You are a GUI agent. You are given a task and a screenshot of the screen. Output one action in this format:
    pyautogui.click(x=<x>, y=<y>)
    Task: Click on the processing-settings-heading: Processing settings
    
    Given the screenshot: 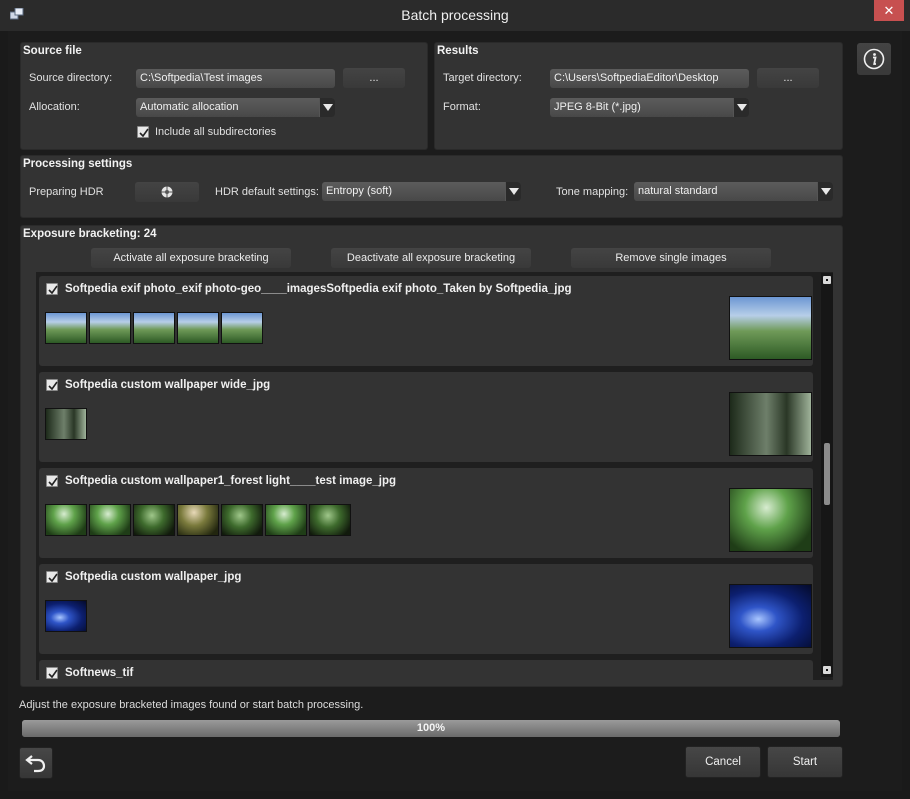 What is the action you would take?
    pyautogui.click(x=78, y=164)
    